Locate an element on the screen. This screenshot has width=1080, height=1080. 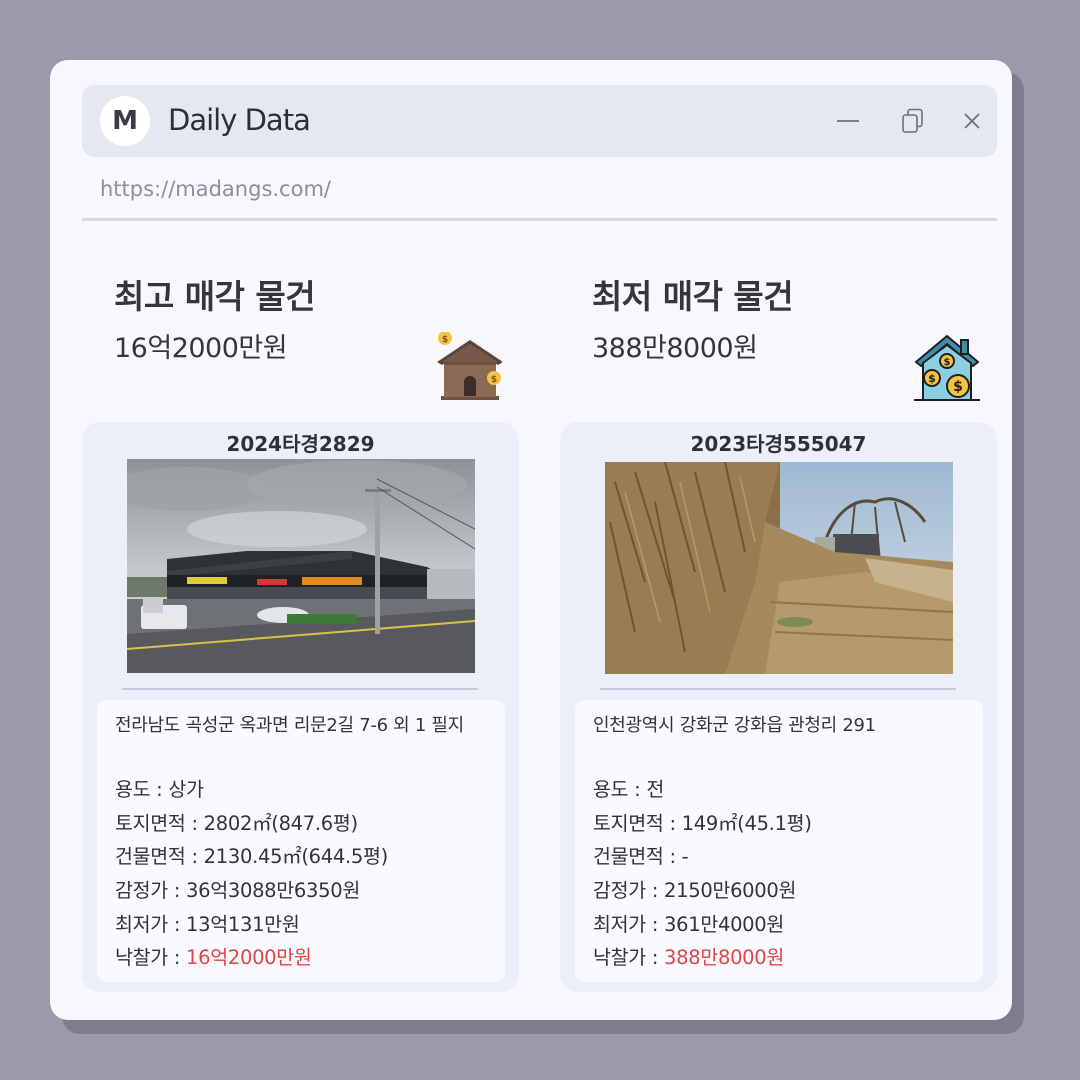
appraisal-value: 2150만6000원 is located at coordinates (730, 891).